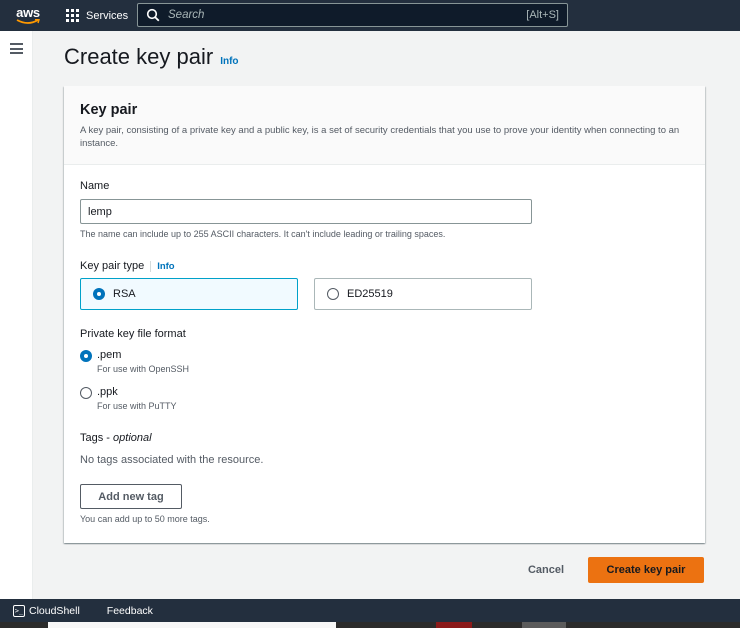  Describe the element at coordinates (370, 610) in the screenshot. I see `footer-bar: >_ CloudShell Feedback` at that location.